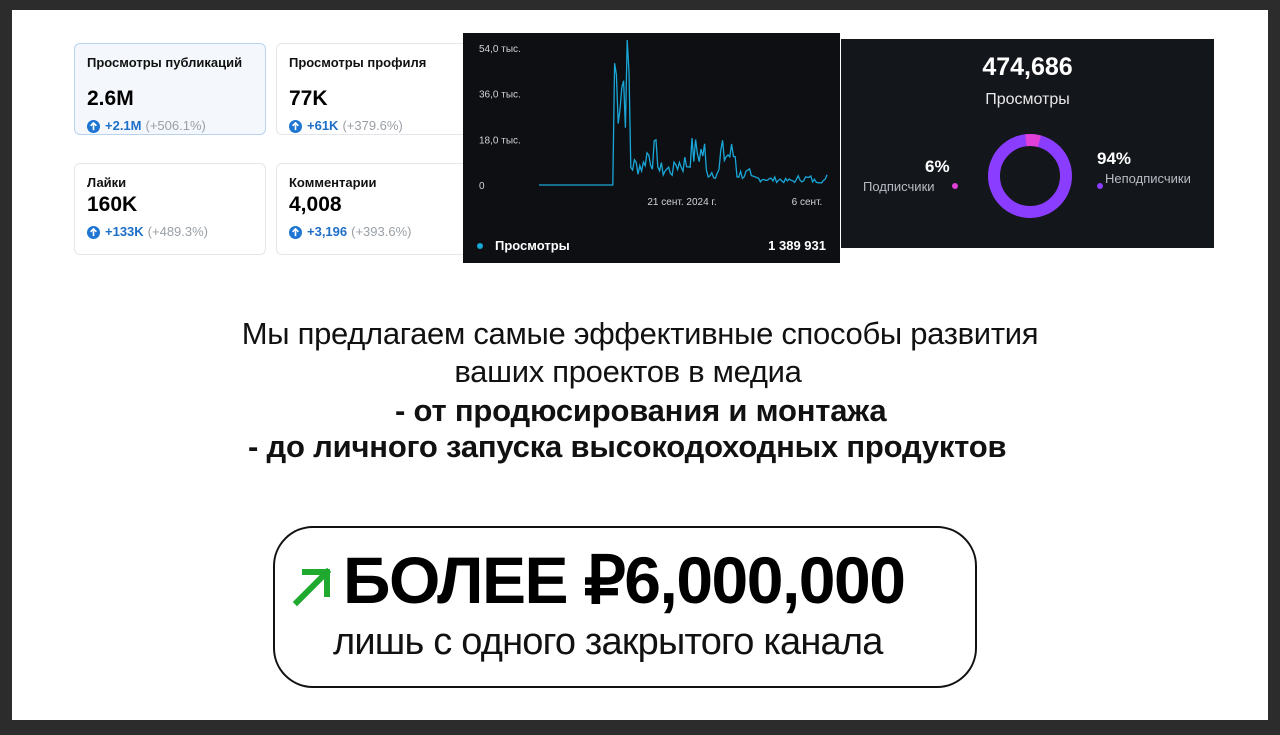 This screenshot has height=735, width=1280. What do you see at coordinates (797, 245) in the screenshot?
I see `legend-total-value: 1 389 931` at bounding box center [797, 245].